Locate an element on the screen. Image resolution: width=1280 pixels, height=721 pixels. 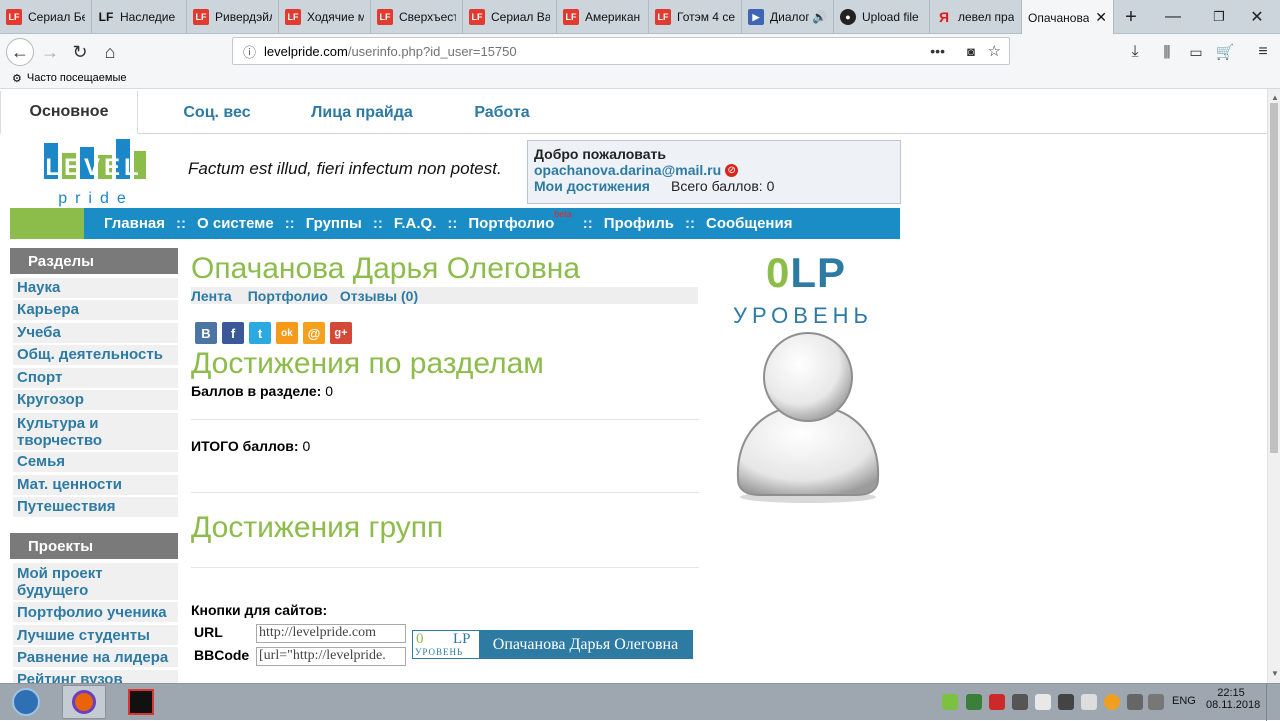
sidebar-item-future-project: Мой проект будущего is located at coordinates (95, 581).